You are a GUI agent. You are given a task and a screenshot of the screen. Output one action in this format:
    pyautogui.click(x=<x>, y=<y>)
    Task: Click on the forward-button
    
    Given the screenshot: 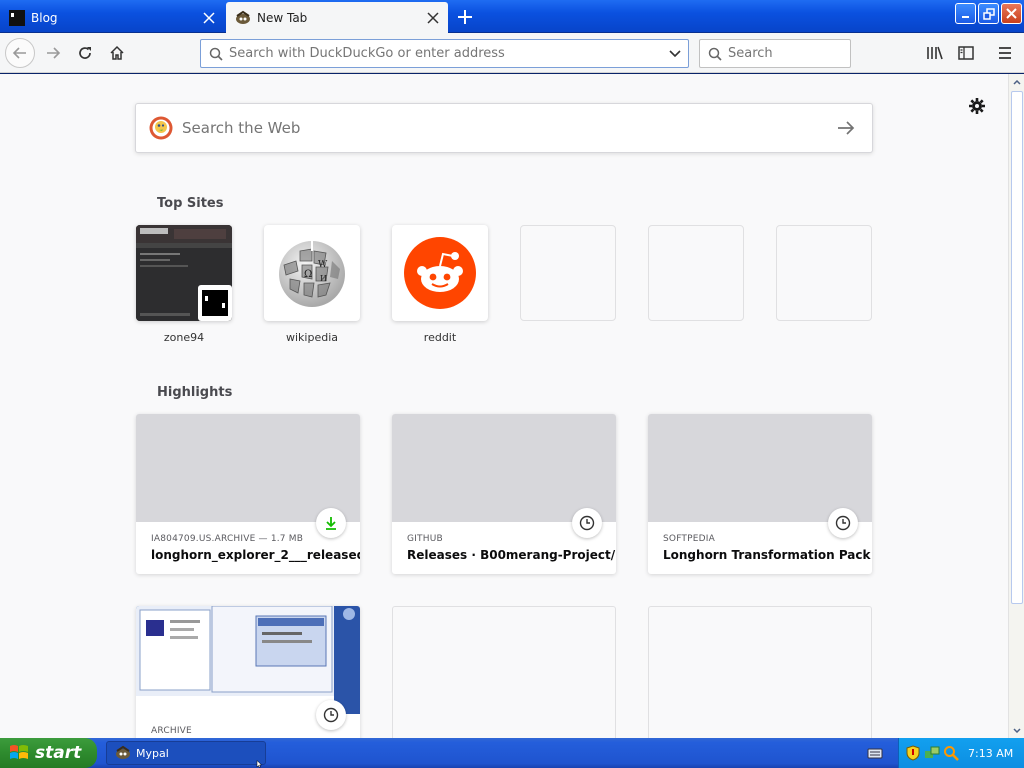 What is the action you would take?
    pyautogui.click(x=53, y=53)
    